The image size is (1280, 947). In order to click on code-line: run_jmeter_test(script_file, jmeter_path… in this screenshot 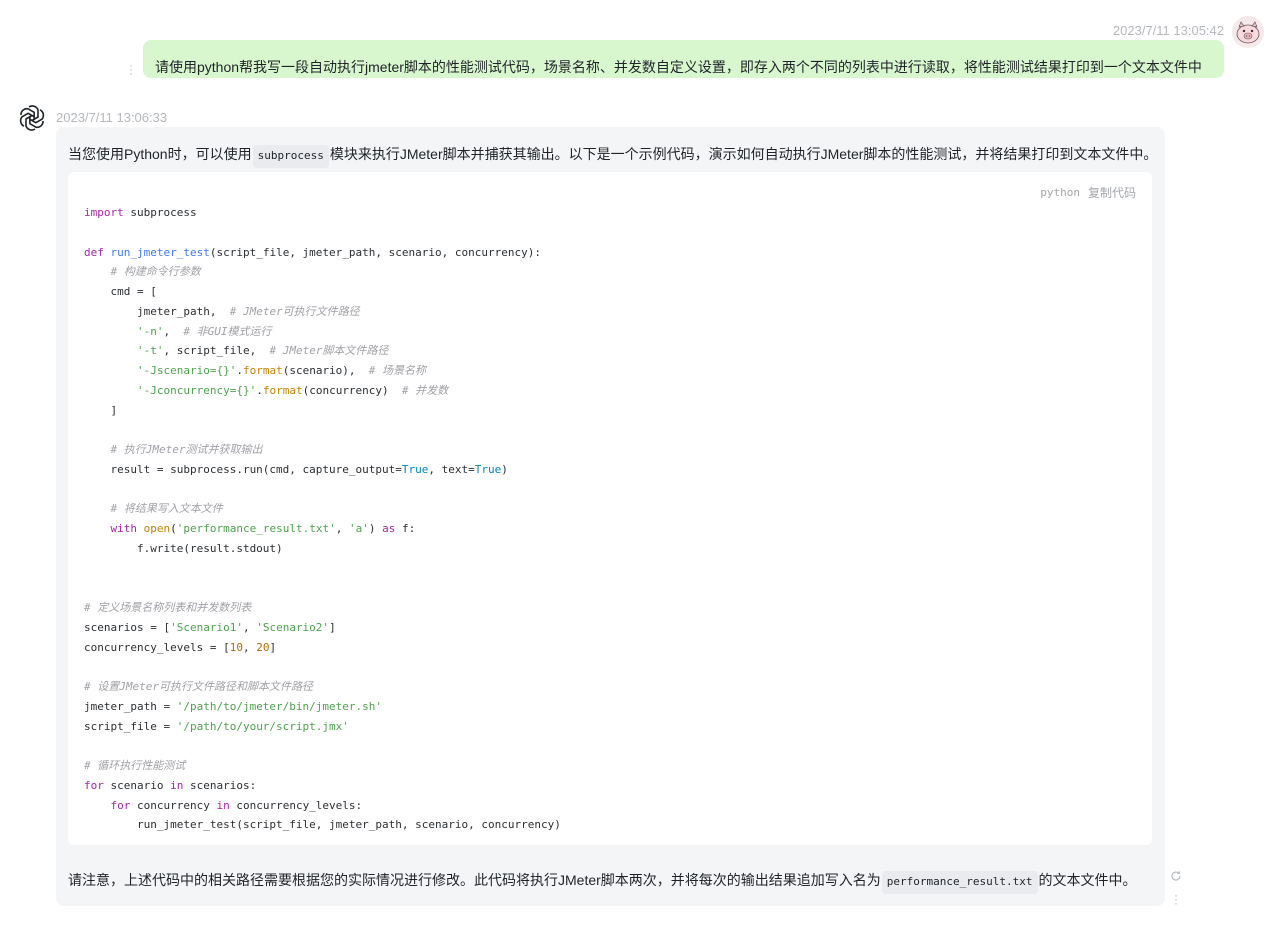, I will do `click(322, 825)`.